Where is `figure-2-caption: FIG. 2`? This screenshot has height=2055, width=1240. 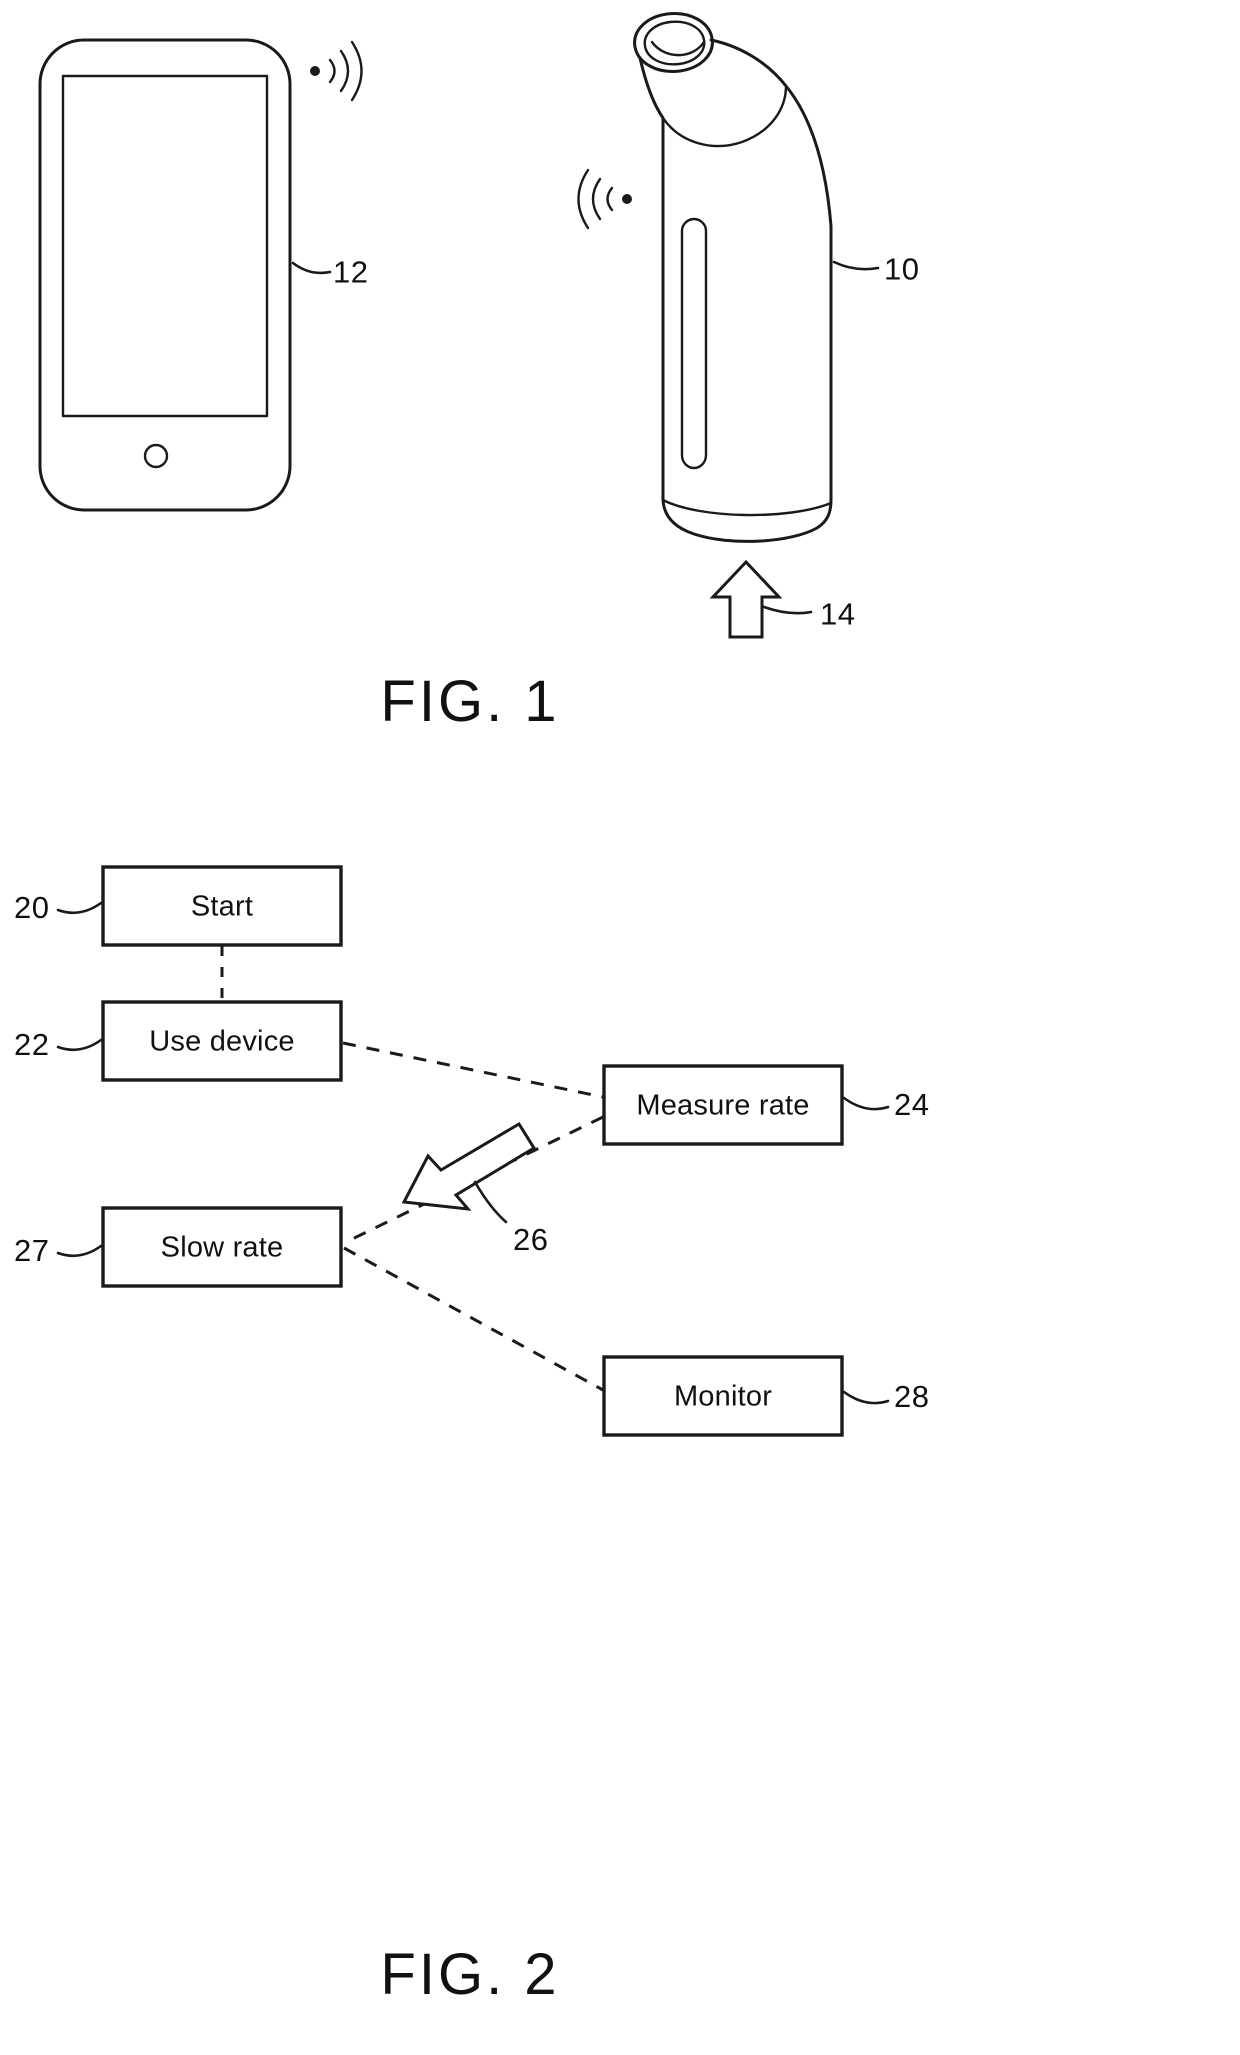
figure-2-caption: FIG. 2 is located at coordinates (470, 1974).